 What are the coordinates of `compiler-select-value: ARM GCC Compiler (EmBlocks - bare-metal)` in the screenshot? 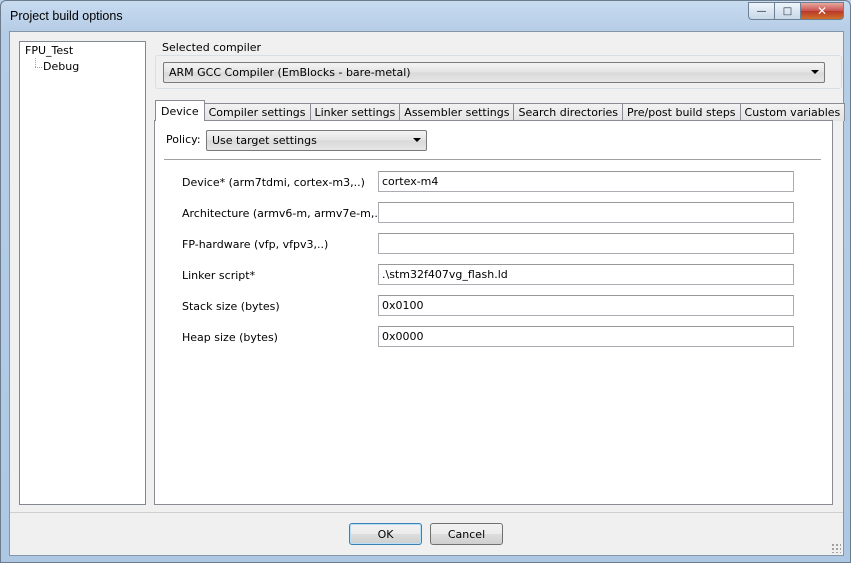 It's located at (290, 72).